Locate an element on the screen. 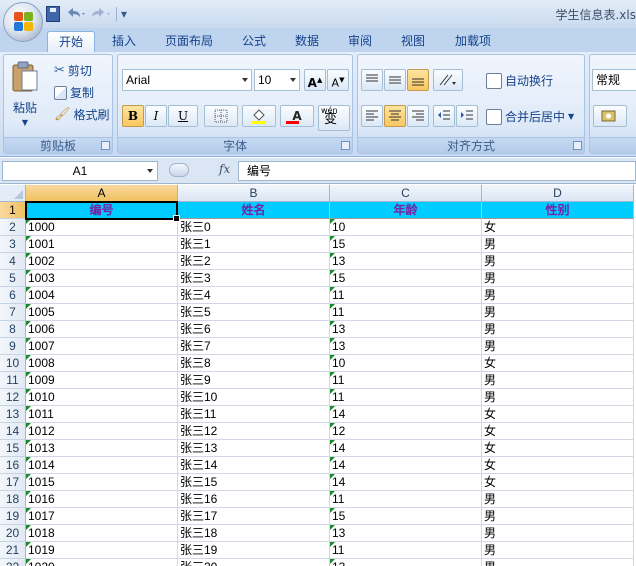  row-header: 2 is located at coordinates (13, 227).